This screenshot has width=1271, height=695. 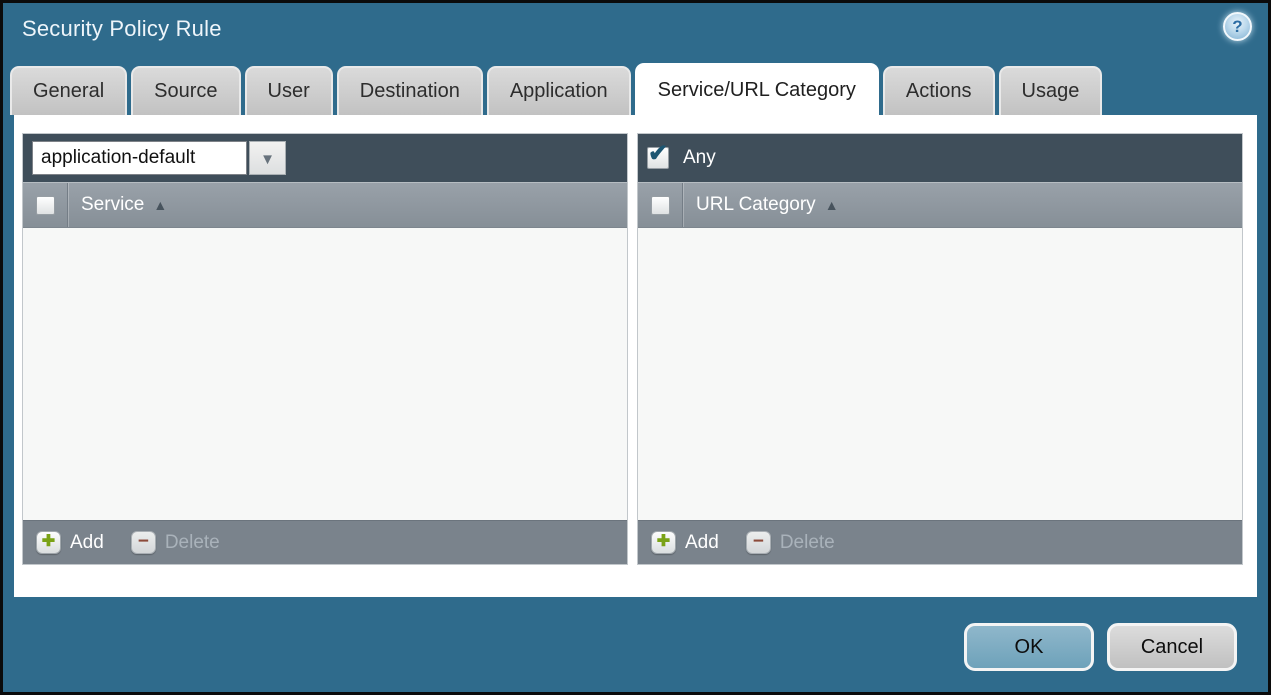 What do you see at coordinates (1100, 647) in the screenshot?
I see `dialog-action-buttons: OK Cancel` at bounding box center [1100, 647].